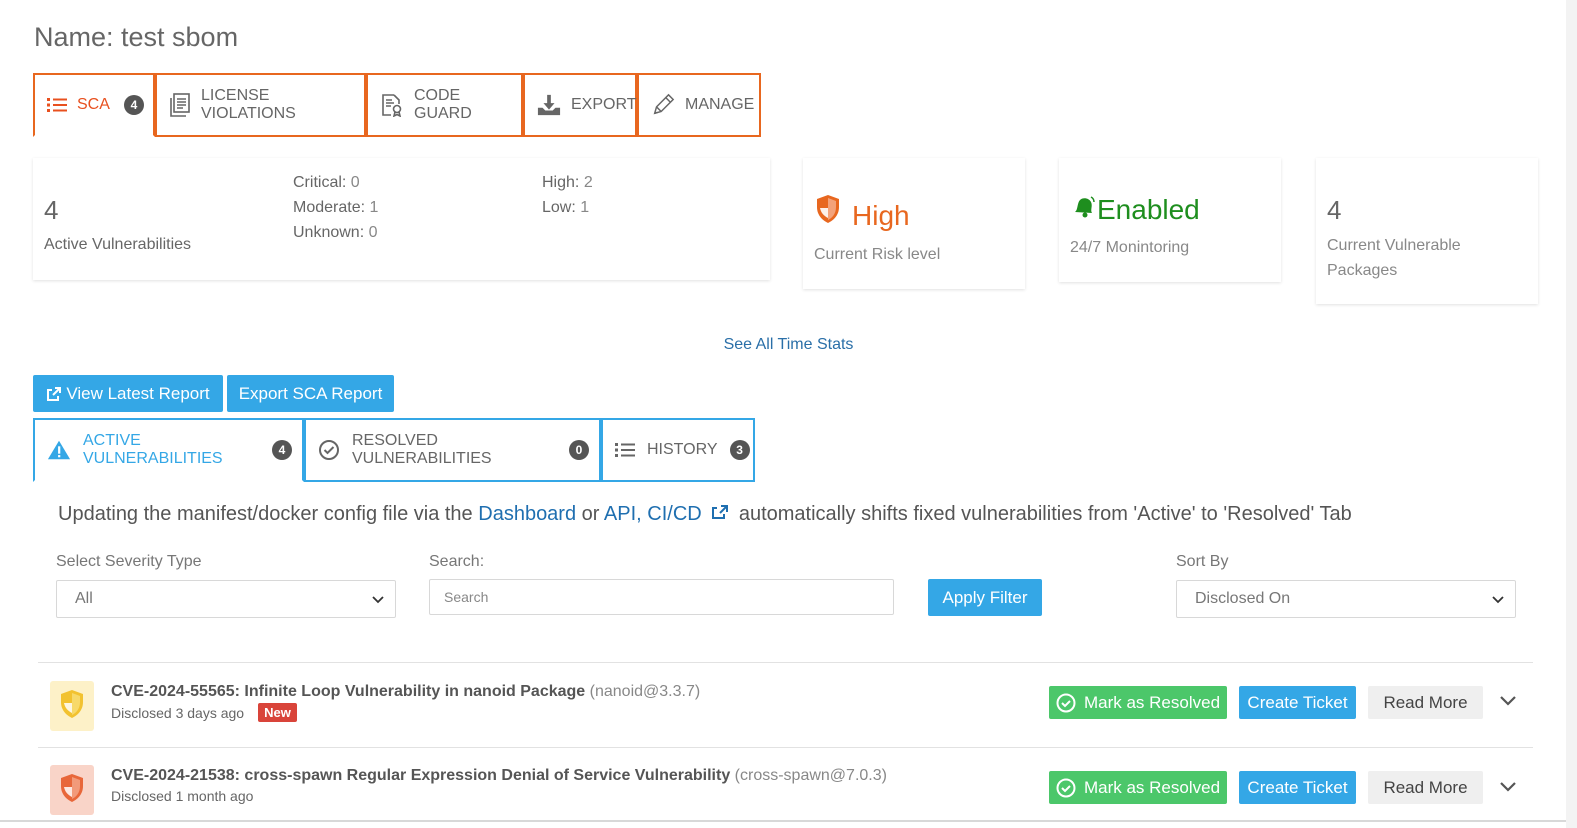 This screenshot has height=828, width=1577. Describe the element at coordinates (226, 599) in the screenshot. I see `severity-select: All` at that location.